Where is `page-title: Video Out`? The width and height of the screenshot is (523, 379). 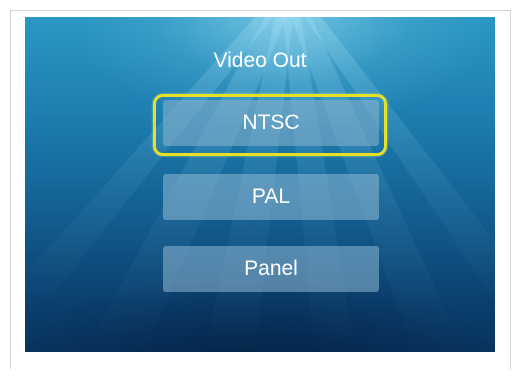
page-title: Video Out is located at coordinates (260, 60).